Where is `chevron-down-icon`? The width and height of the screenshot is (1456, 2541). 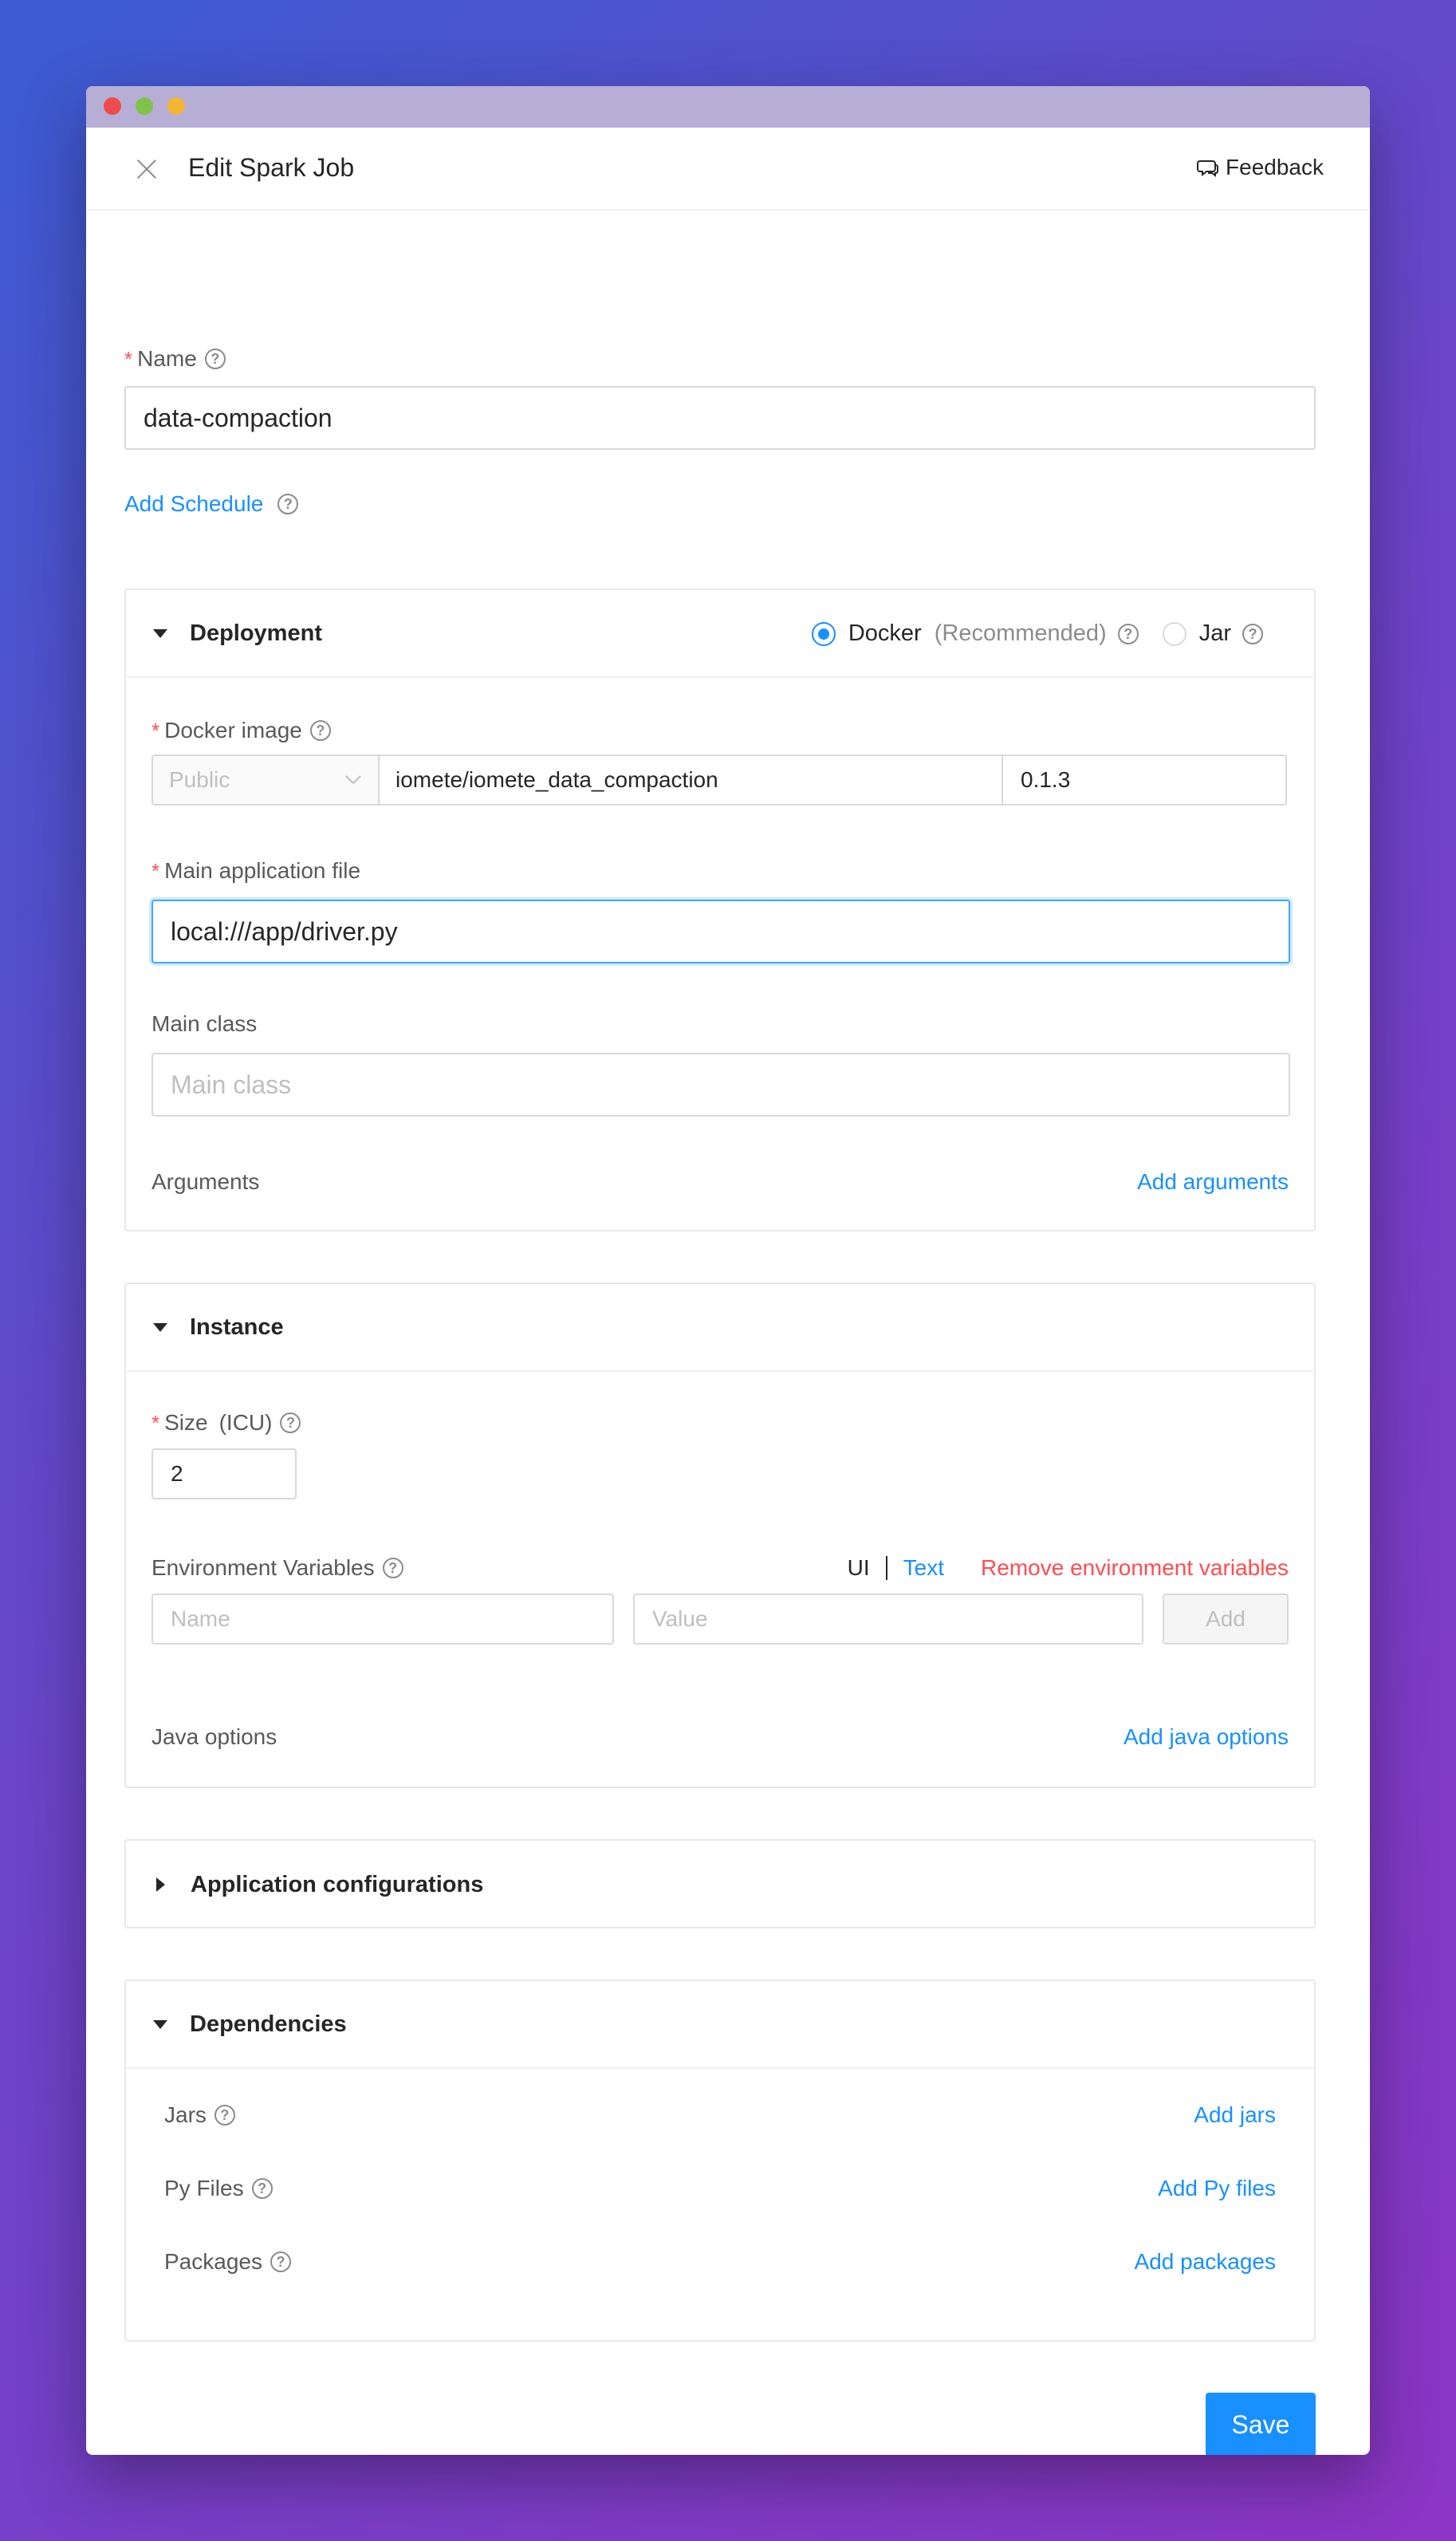 chevron-down-icon is located at coordinates (353, 780).